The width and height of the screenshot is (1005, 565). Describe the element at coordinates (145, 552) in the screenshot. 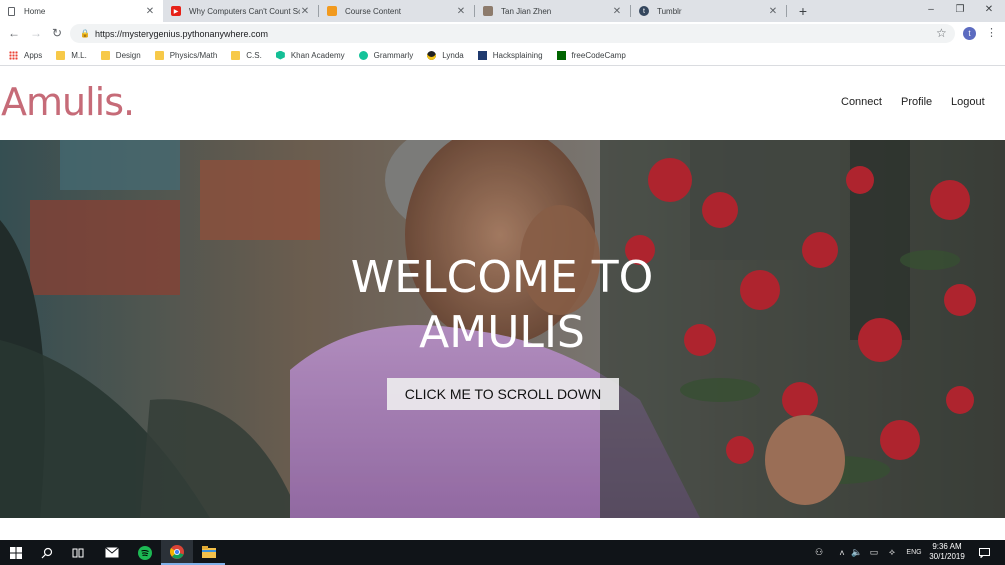

I see `spotify-icon` at that location.